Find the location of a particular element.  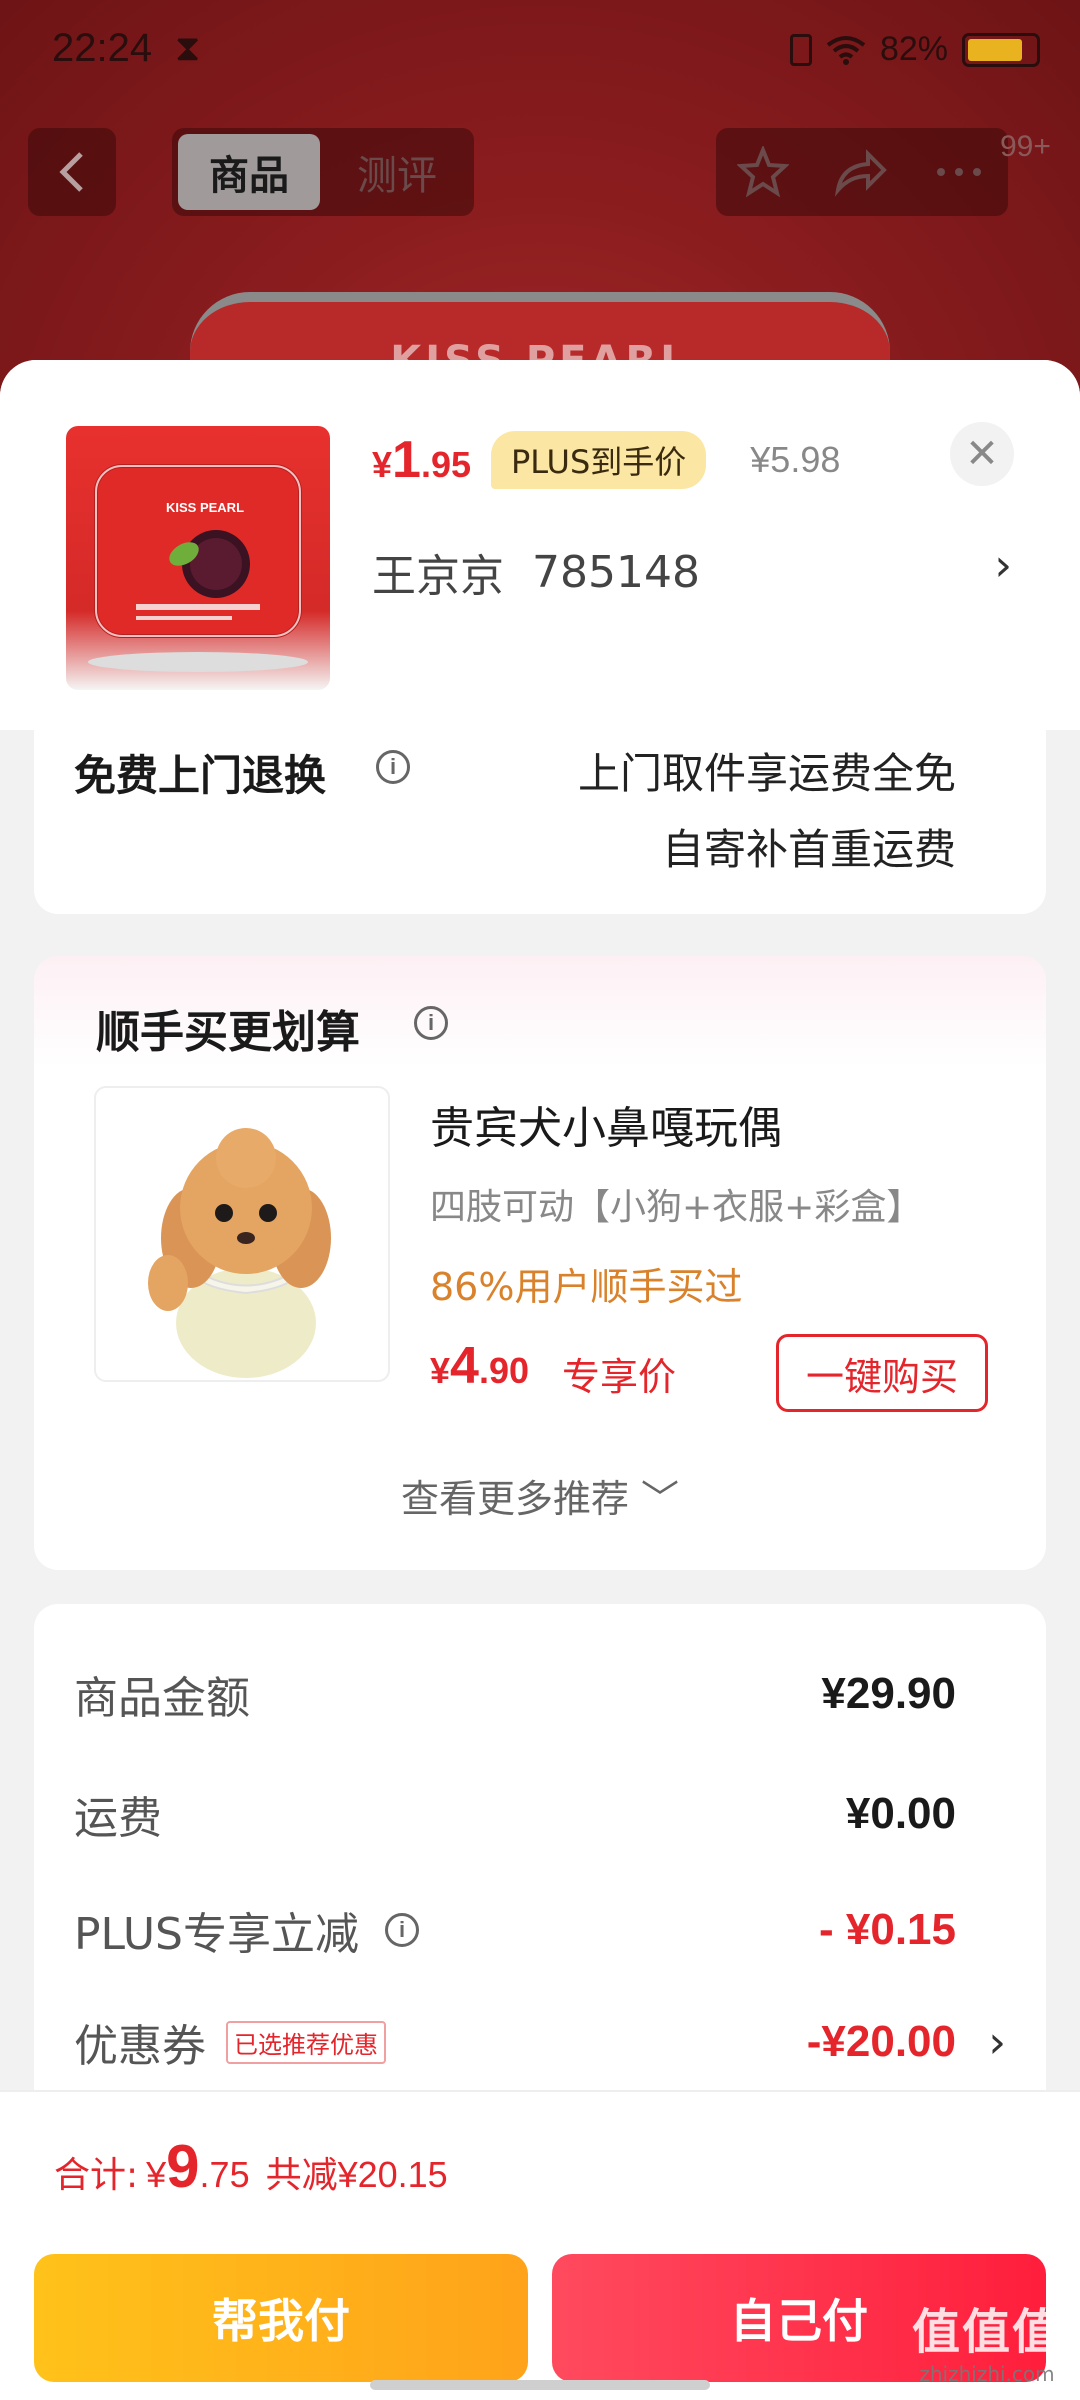

status-indicators: 82% is located at coordinates (914, 49).